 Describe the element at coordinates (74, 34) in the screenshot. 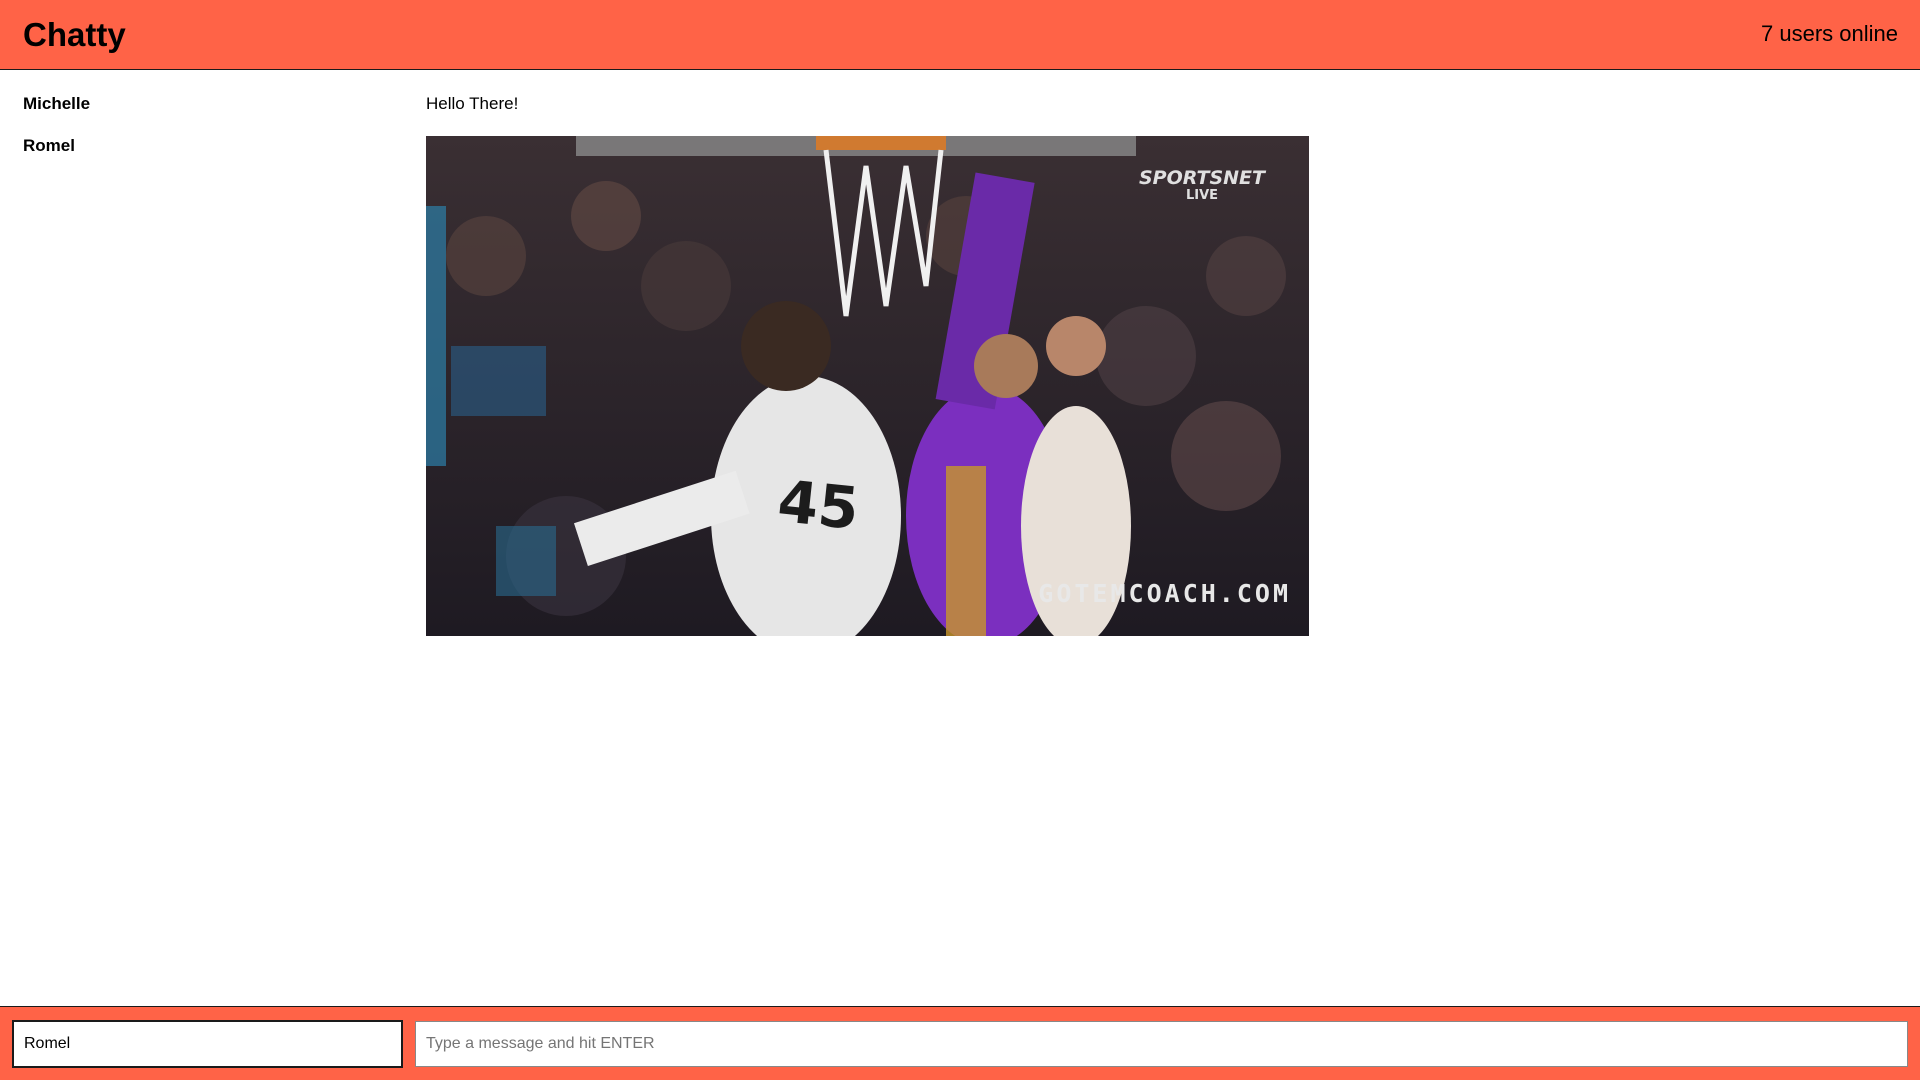

I see `app-title: Chatty` at that location.